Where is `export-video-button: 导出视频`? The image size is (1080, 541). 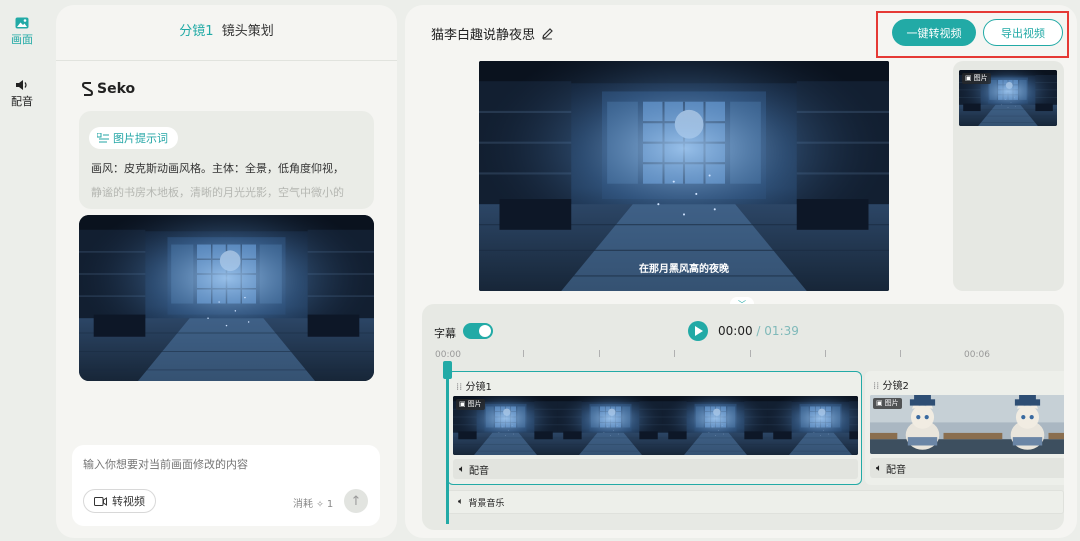 export-video-button: 导出视频 is located at coordinates (1023, 32).